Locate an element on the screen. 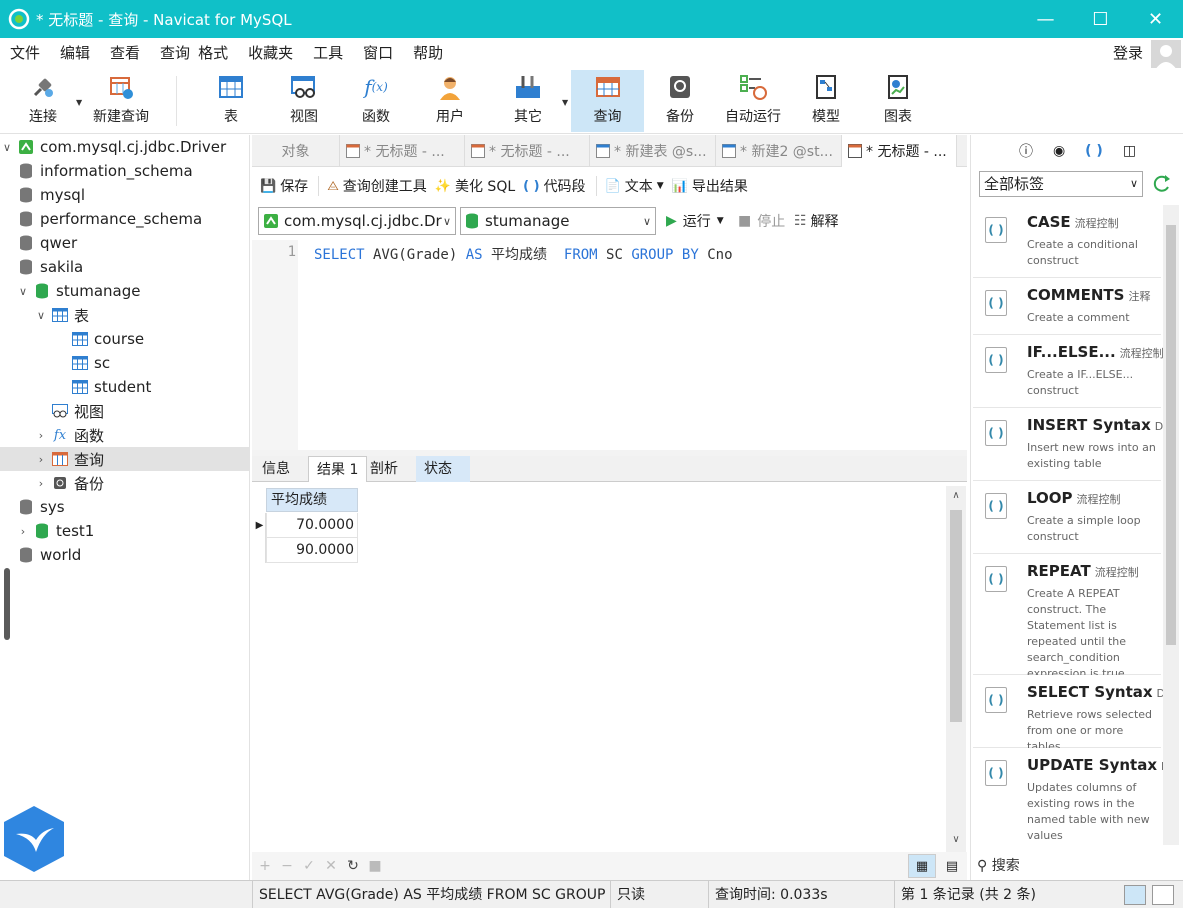 The image size is (1183, 908). tree-tables-folder: ∨ 表 is located at coordinates (124, 315).